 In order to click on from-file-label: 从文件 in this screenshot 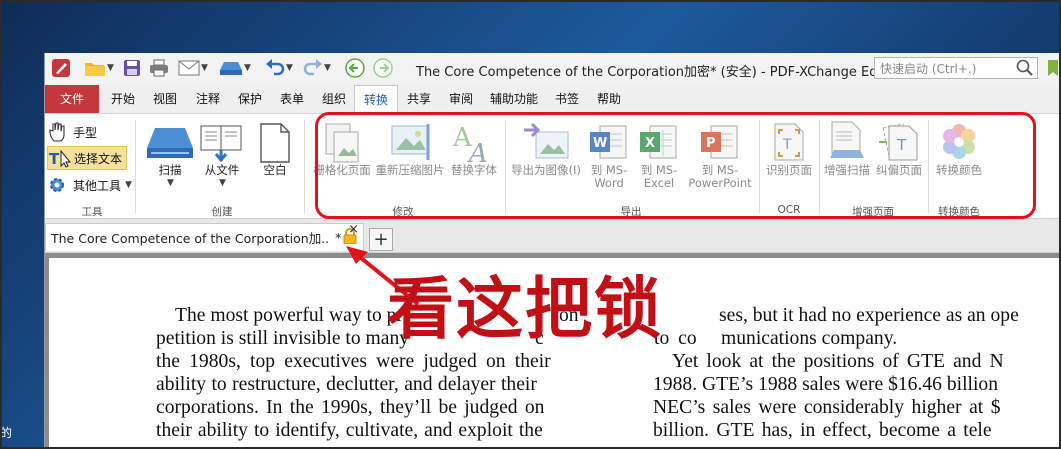, I will do `click(222, 170)`.